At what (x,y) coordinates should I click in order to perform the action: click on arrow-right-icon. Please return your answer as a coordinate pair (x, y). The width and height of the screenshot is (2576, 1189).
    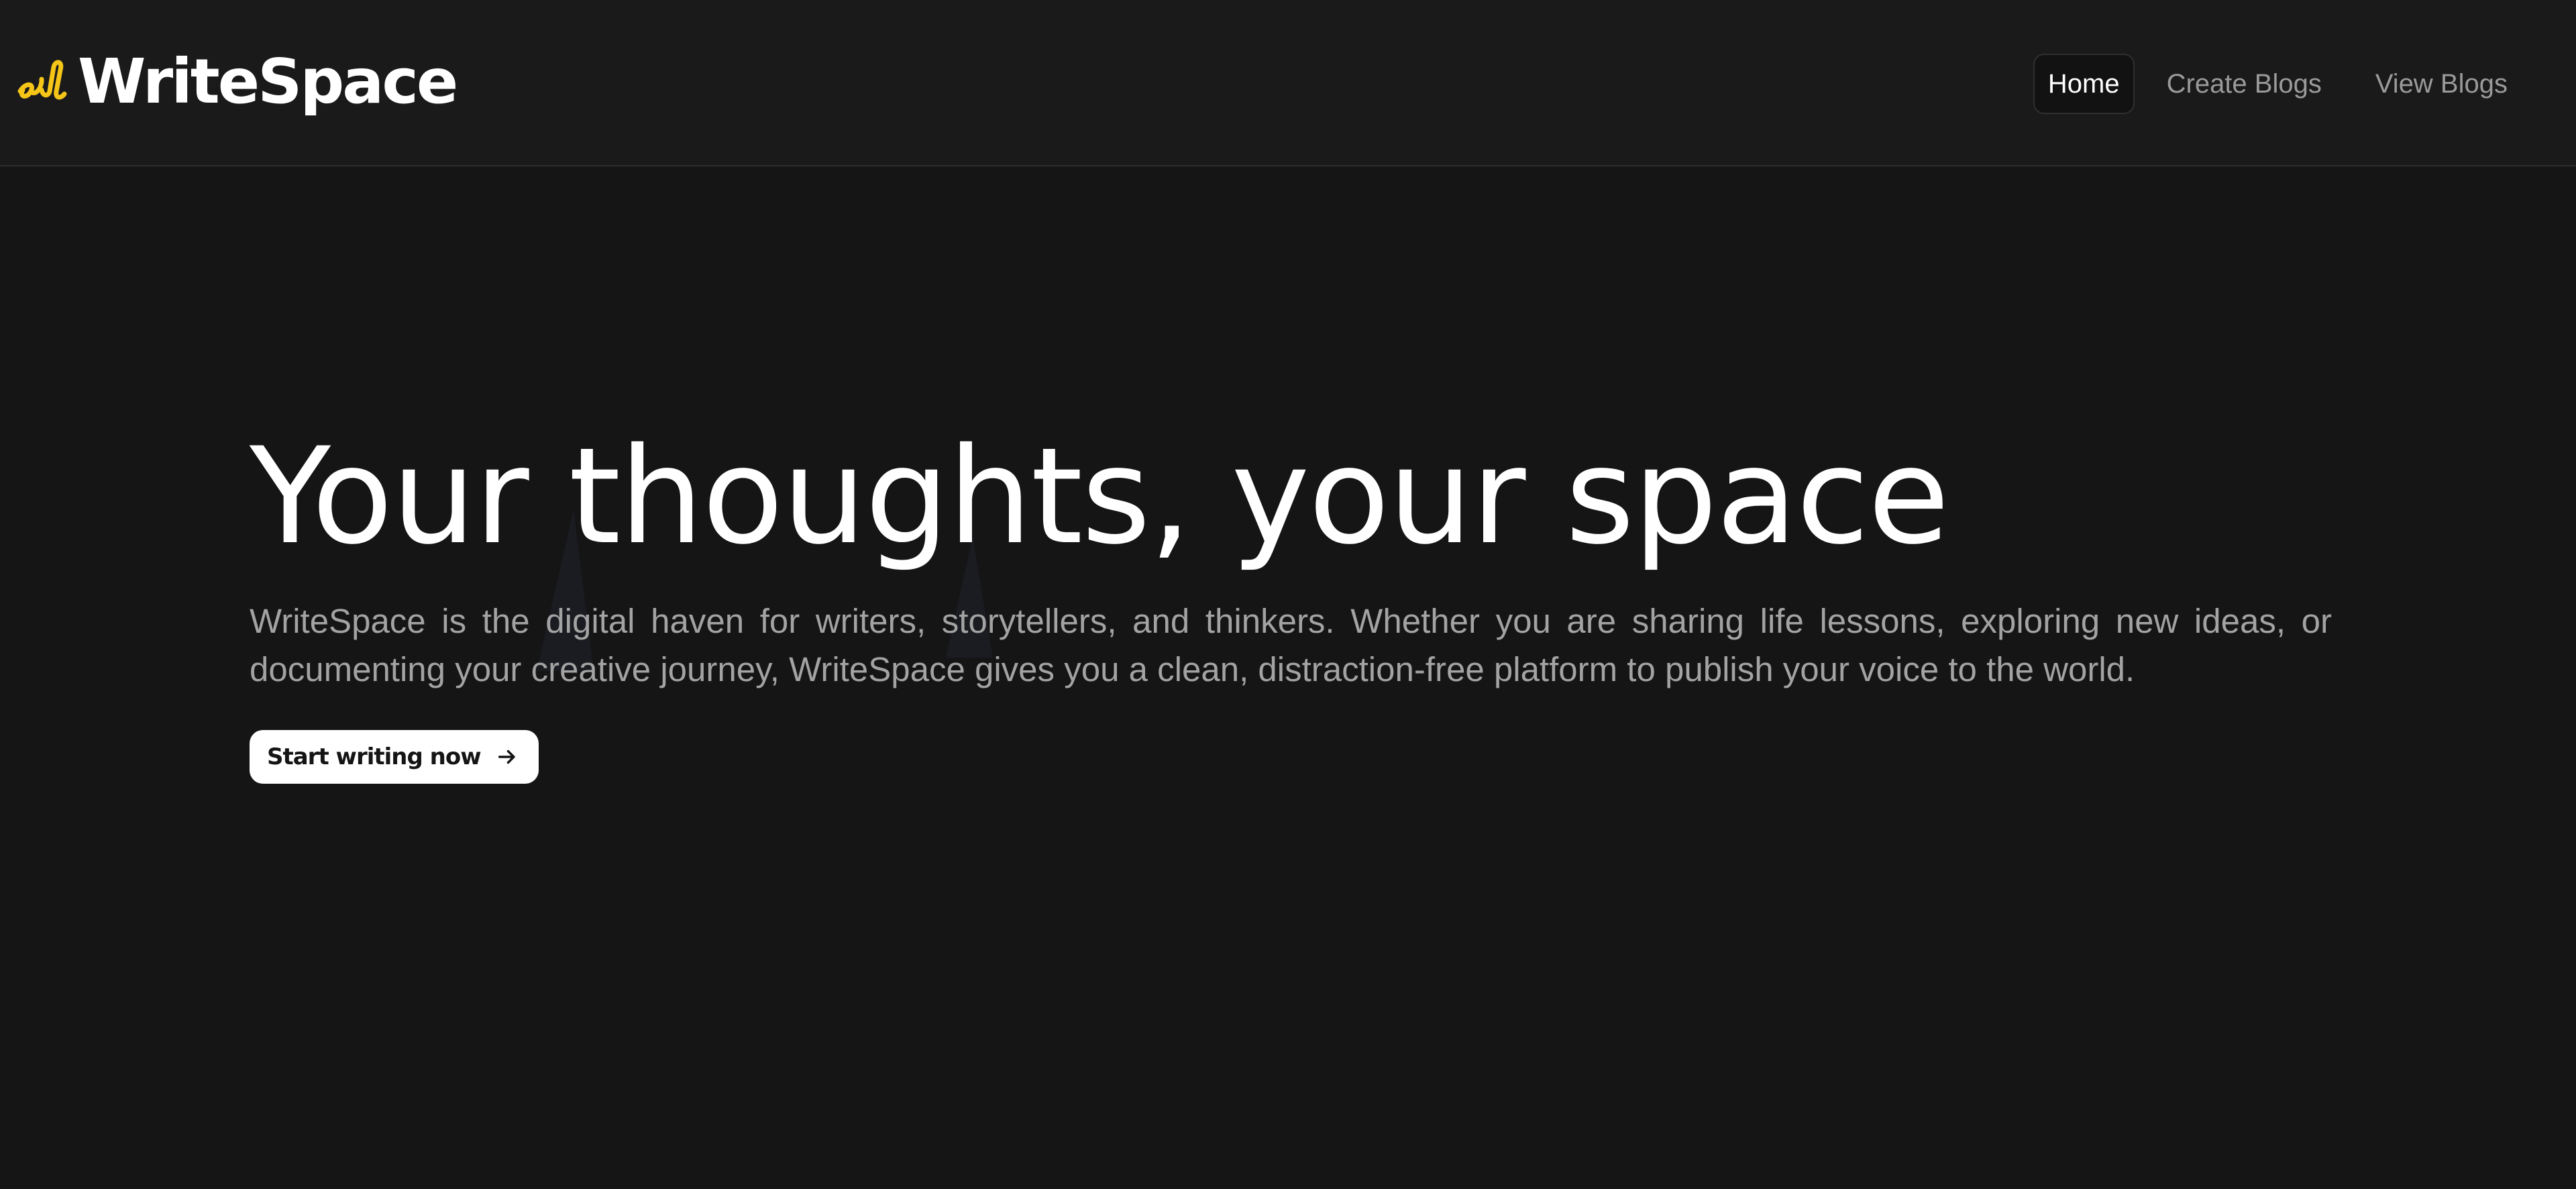
    Looking at the image, I should click on (506, 756).